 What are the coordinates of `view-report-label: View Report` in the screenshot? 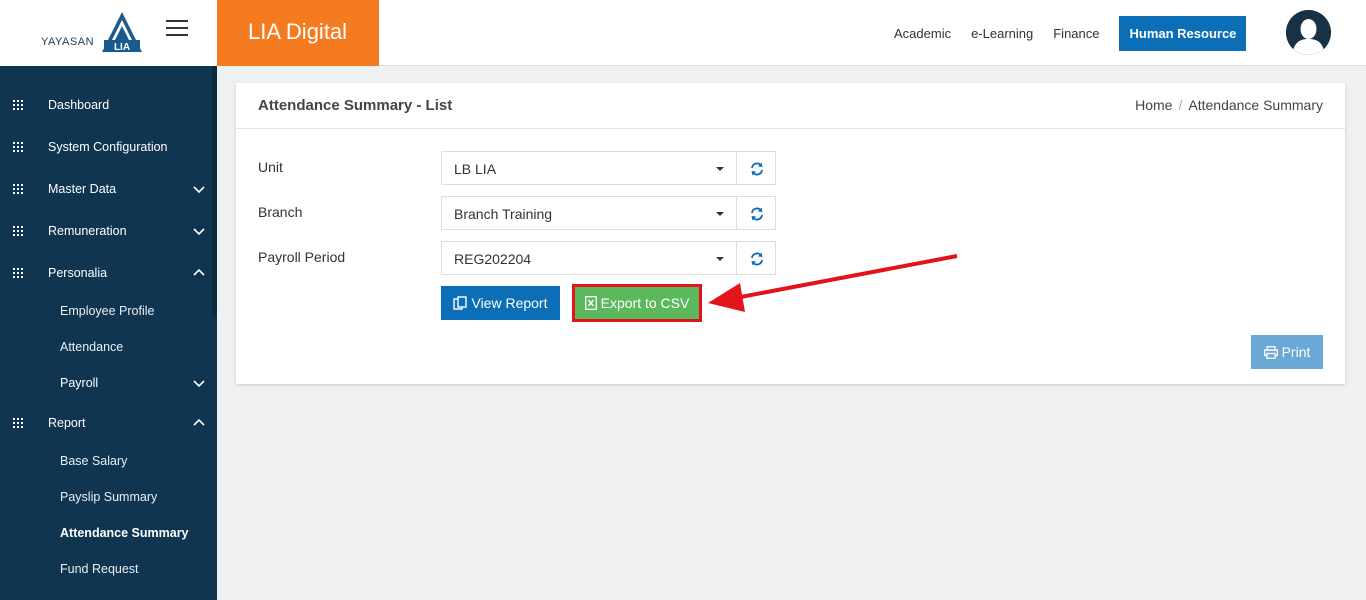 It's located at (509, 303).